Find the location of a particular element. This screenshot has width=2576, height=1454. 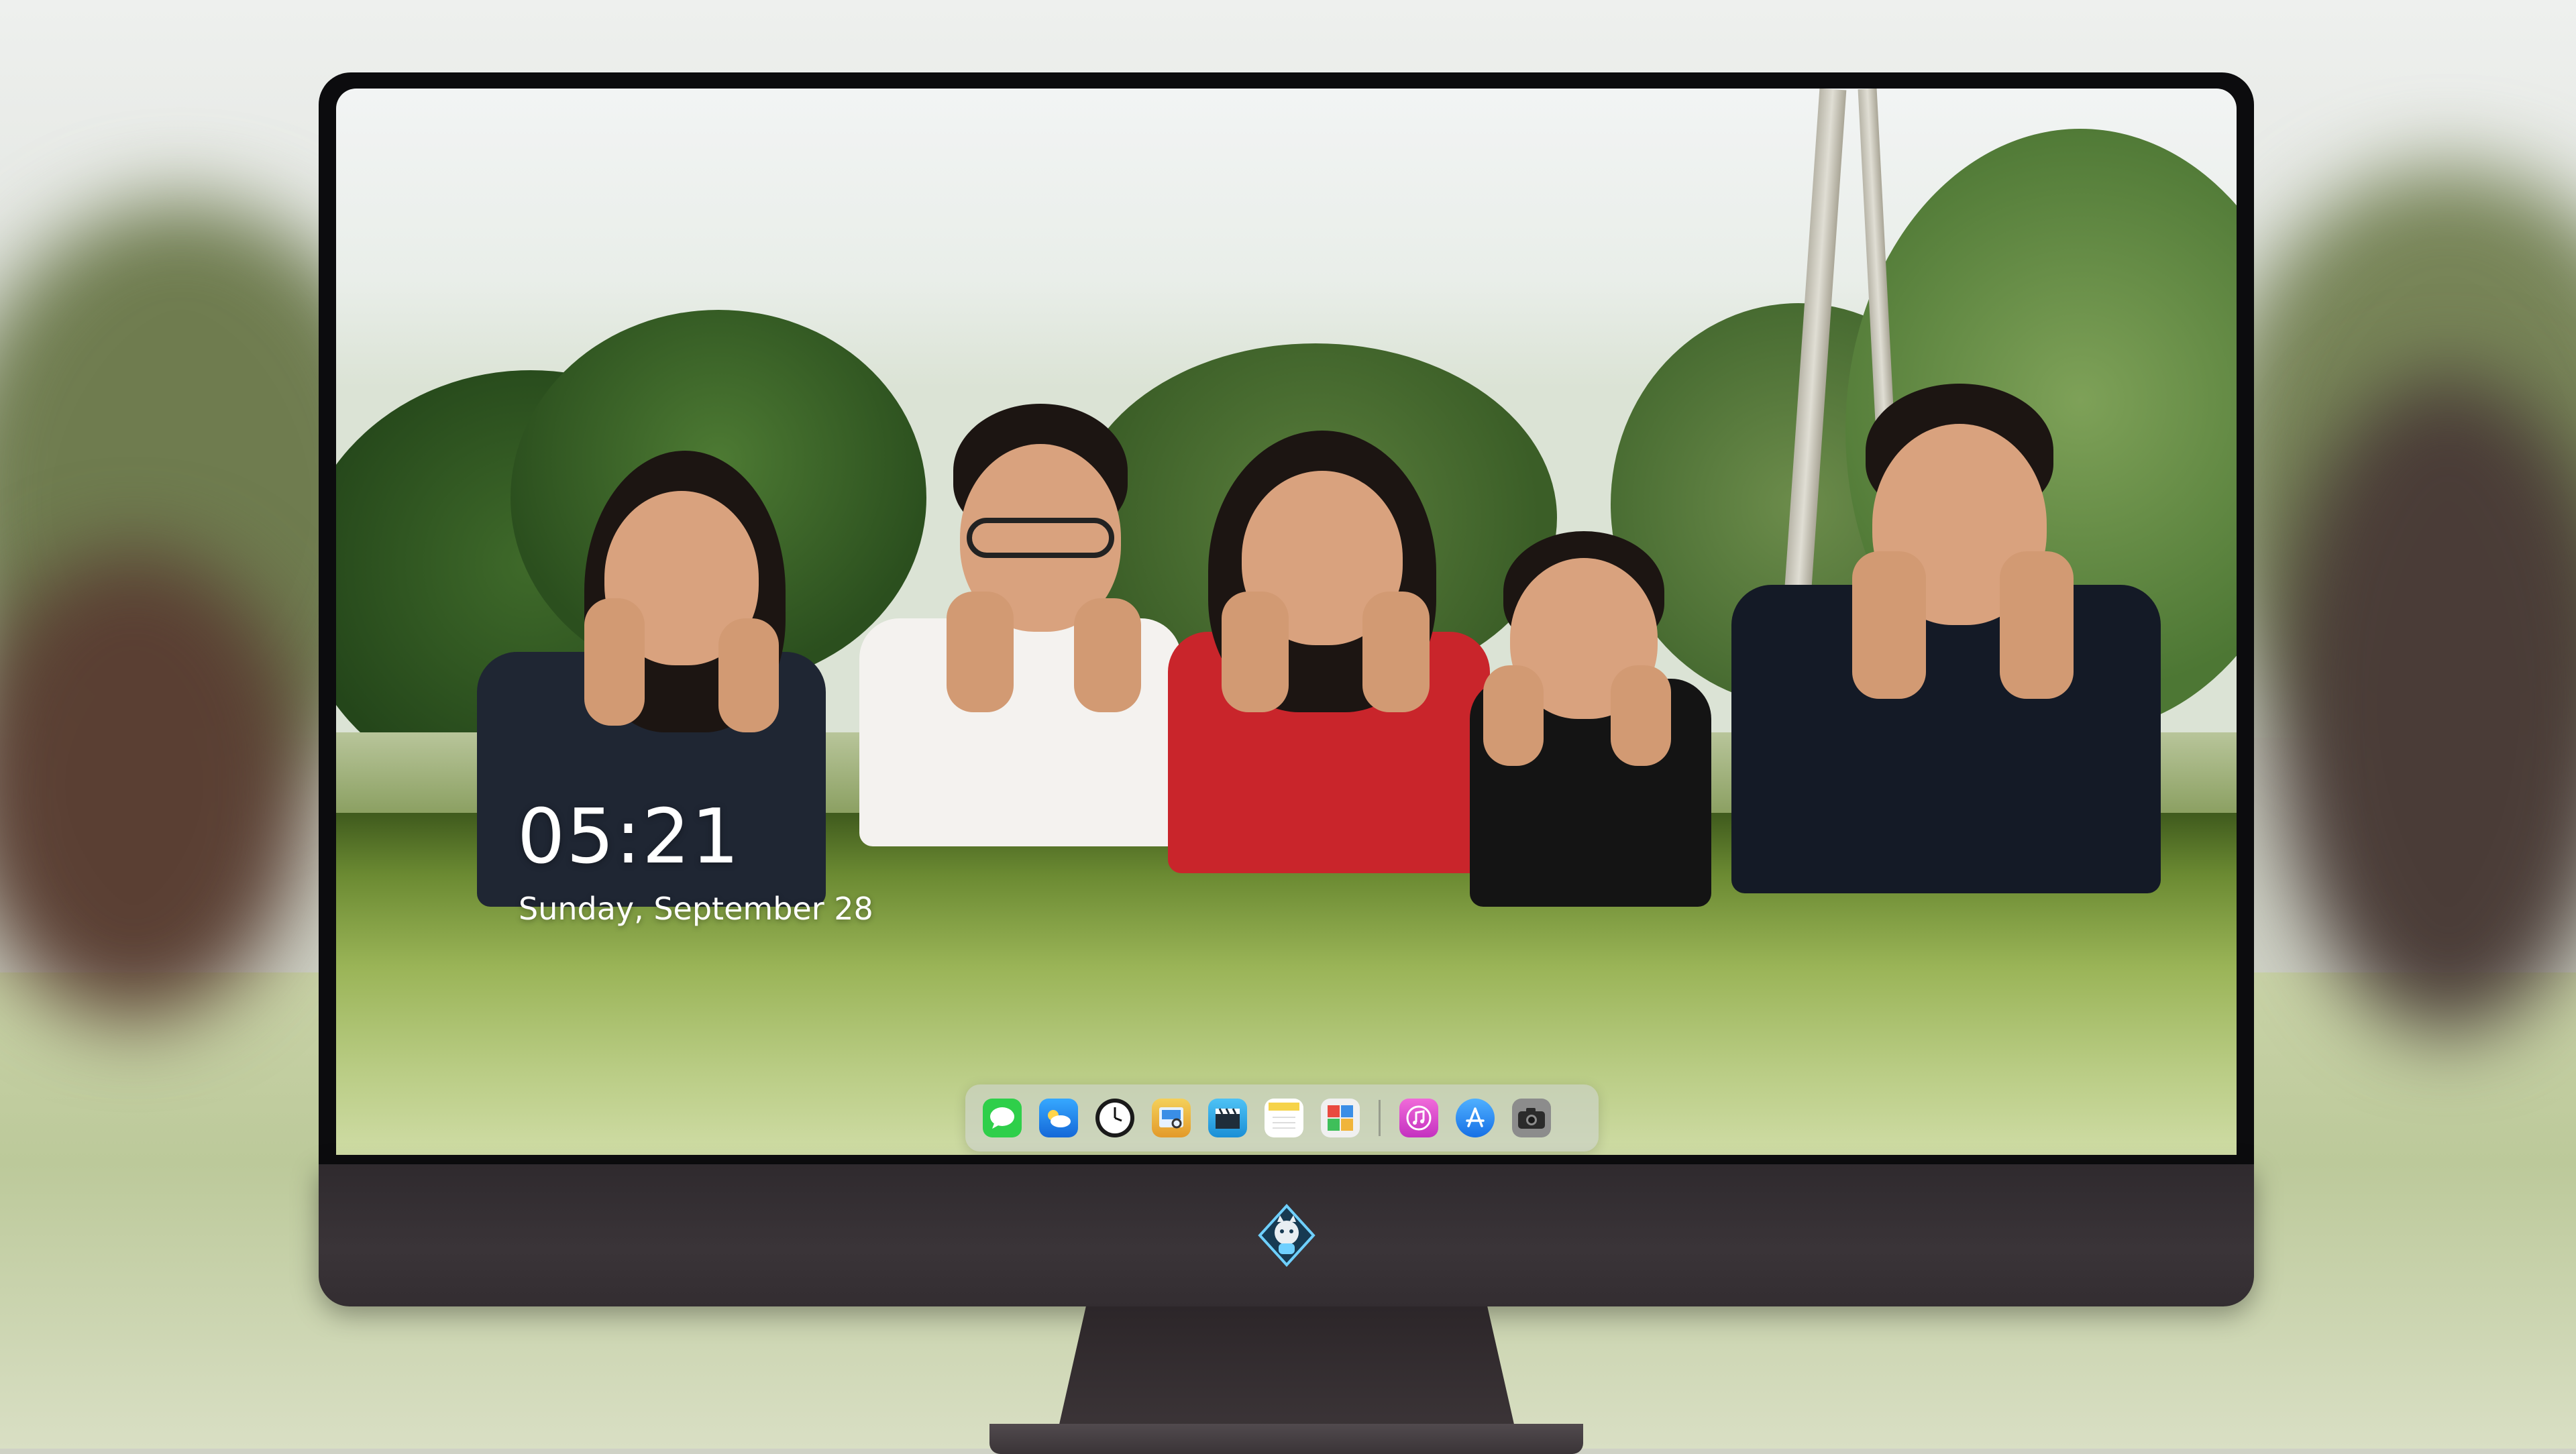

monitor-chin is located at coordinates (1286, 1235).